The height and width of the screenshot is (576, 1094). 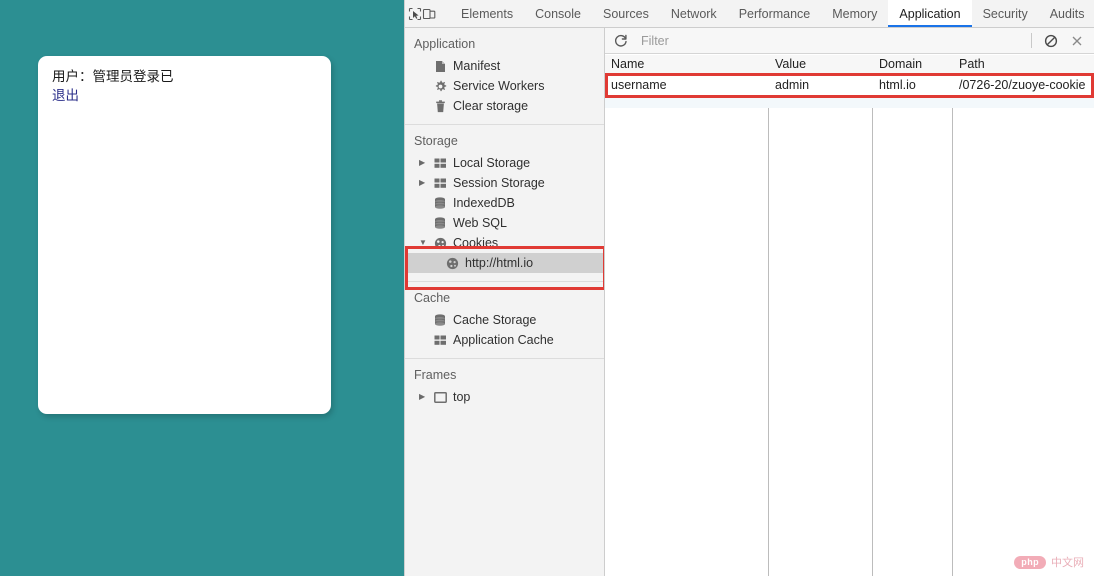 What do you see at coordinates (462, 397) in the screenshot?
I see `sidebar-item-label: top` at bounding box center [462, 397].